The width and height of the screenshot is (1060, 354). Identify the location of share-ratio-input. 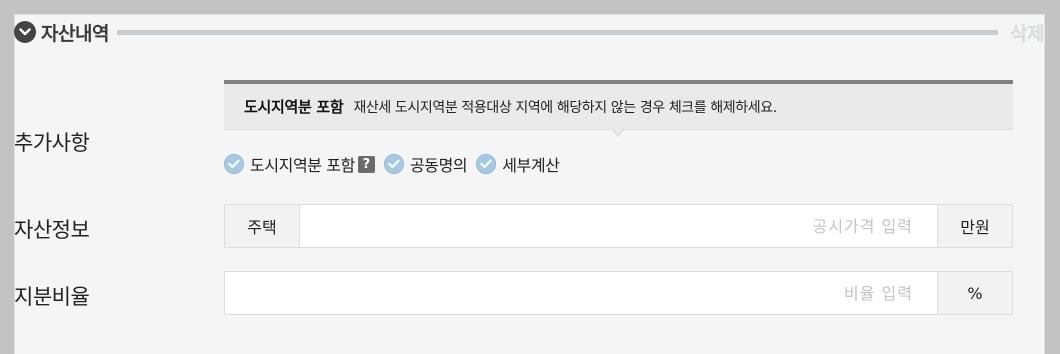
(581, 293).